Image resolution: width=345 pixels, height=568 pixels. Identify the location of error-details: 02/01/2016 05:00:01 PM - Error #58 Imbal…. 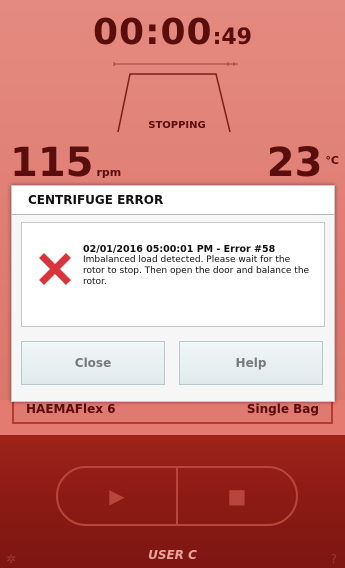
(198, 266).